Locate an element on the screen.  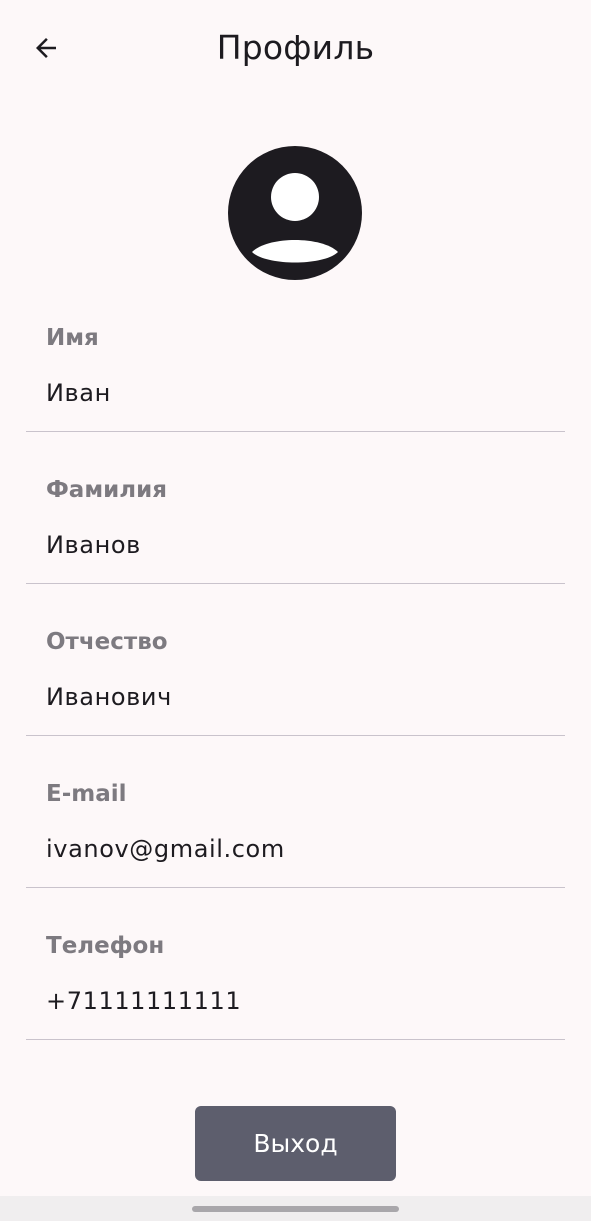
field-label: Телефон is located at coordinates (105, 946).